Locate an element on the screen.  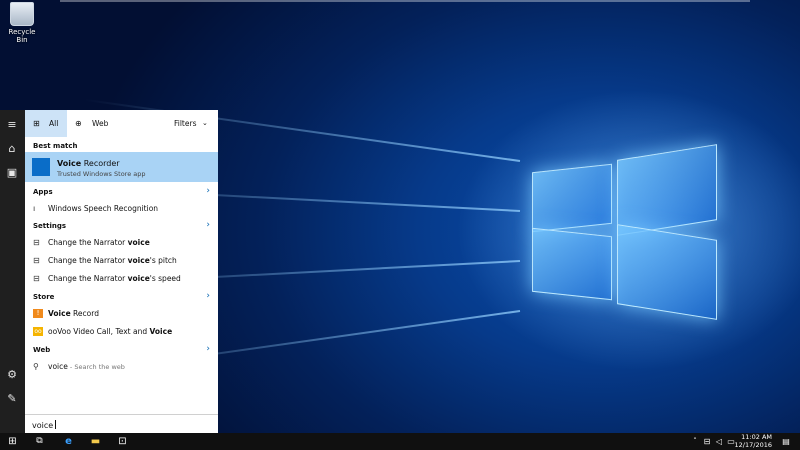
text-caret is located at coordinates (56, 424).